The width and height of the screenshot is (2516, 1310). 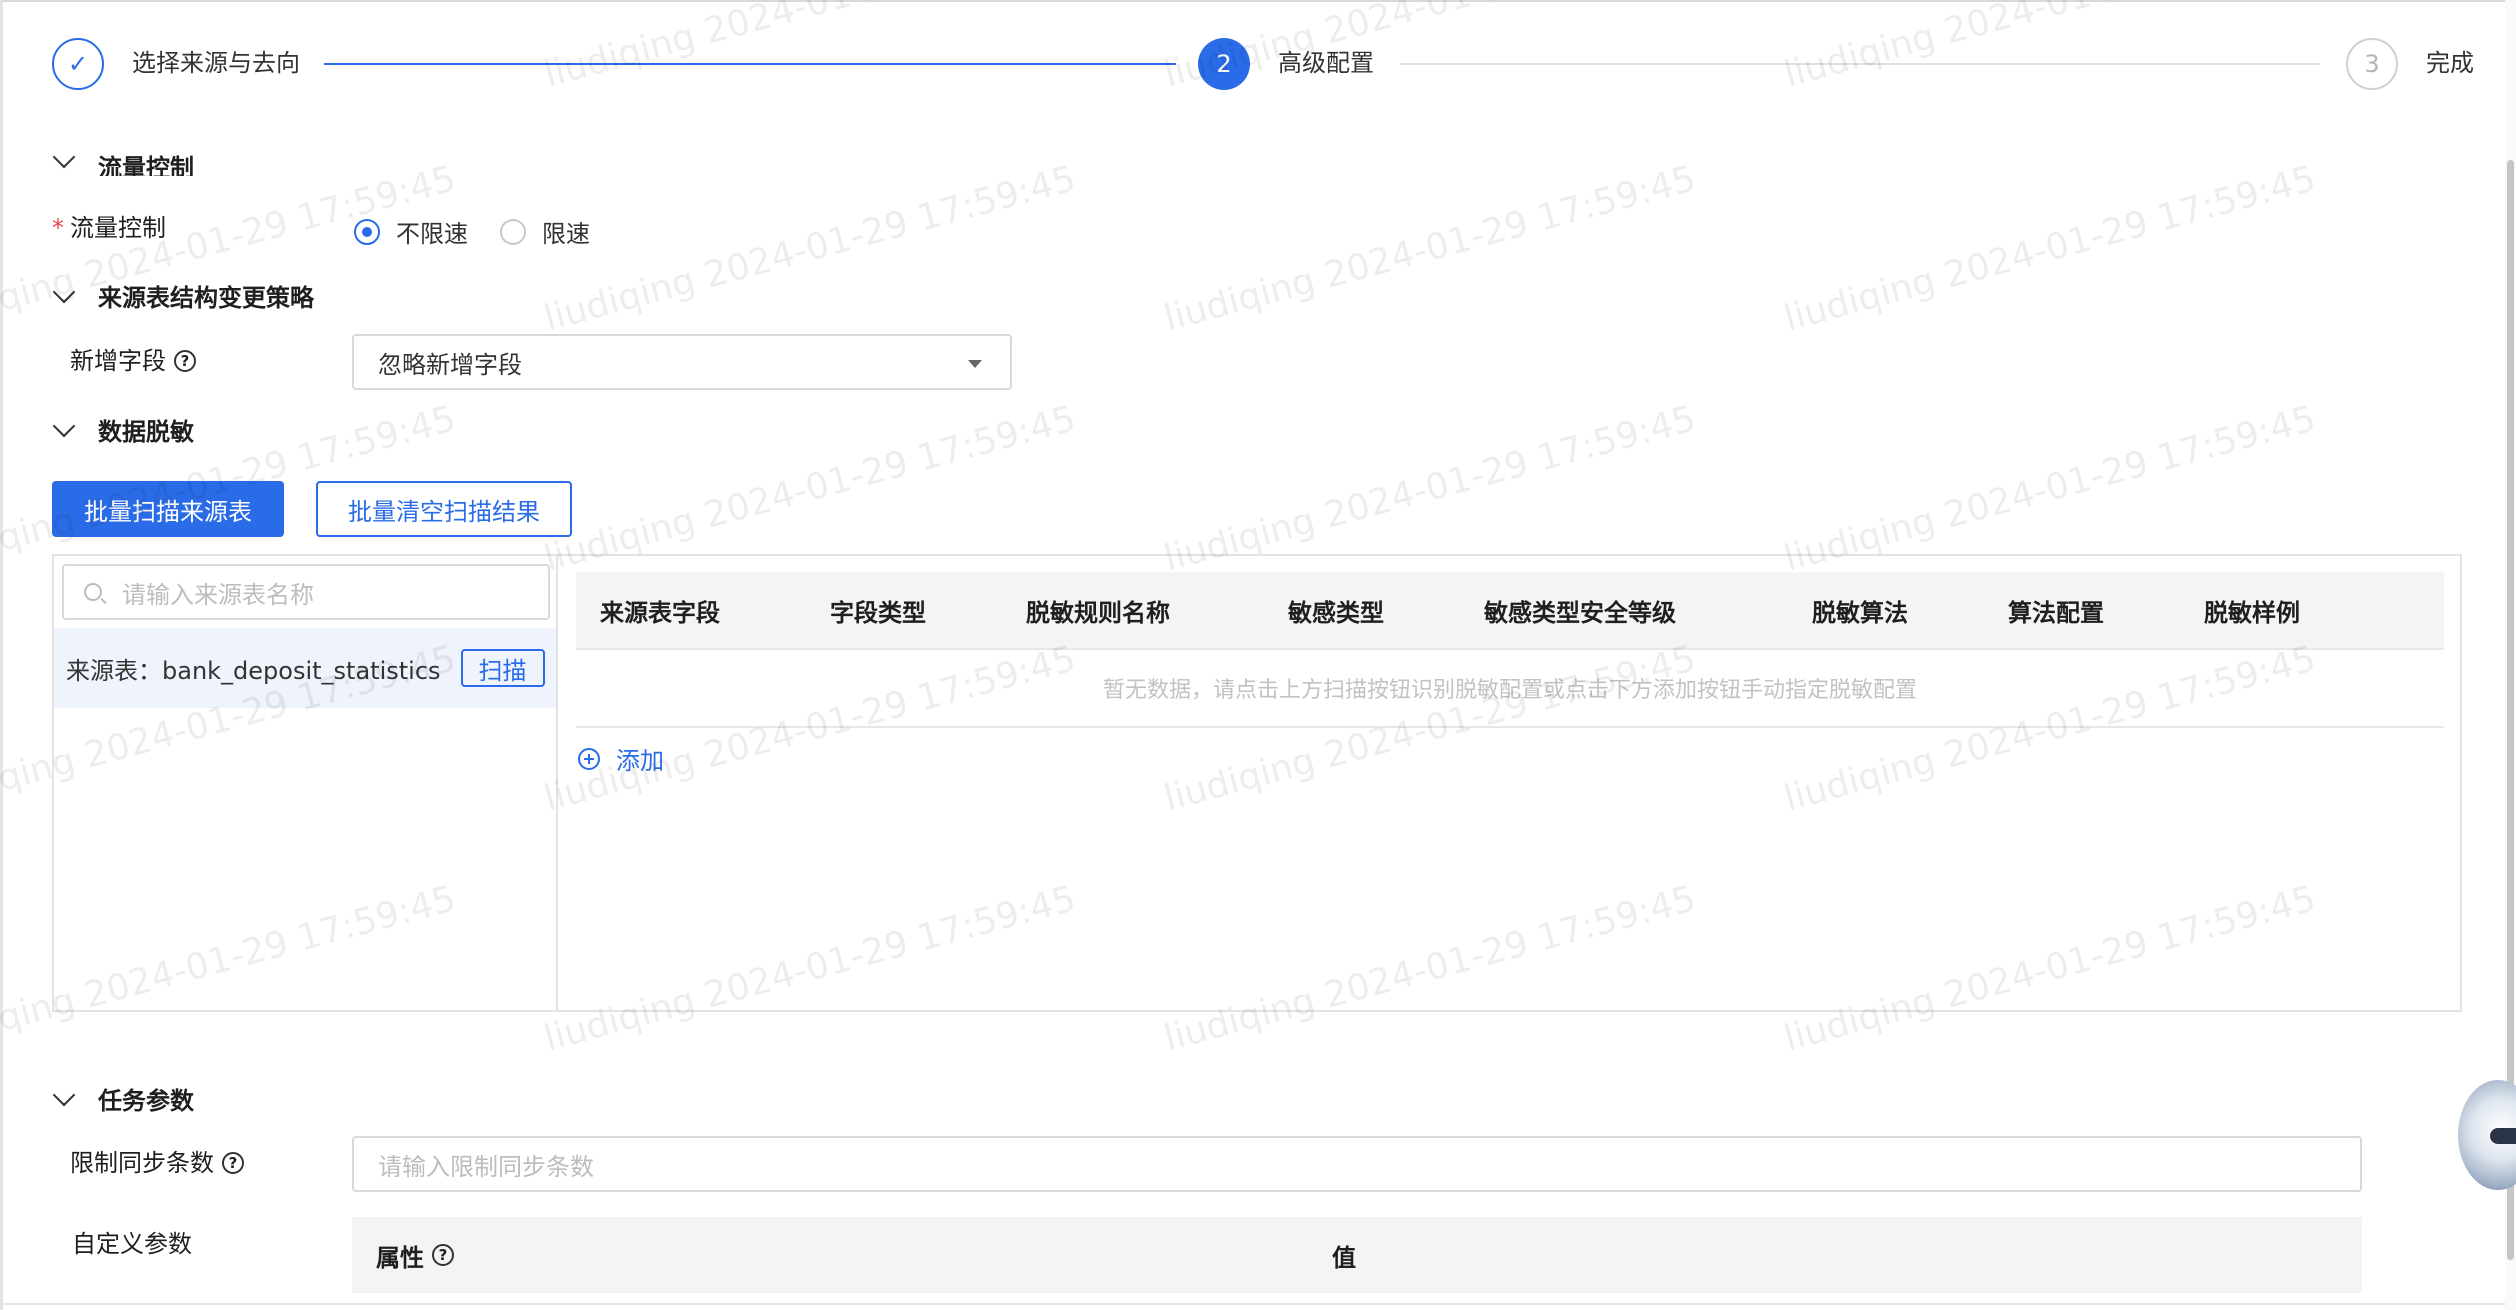 I want to click on step-1-check-icon: ✓, so click(x=78, y=64).